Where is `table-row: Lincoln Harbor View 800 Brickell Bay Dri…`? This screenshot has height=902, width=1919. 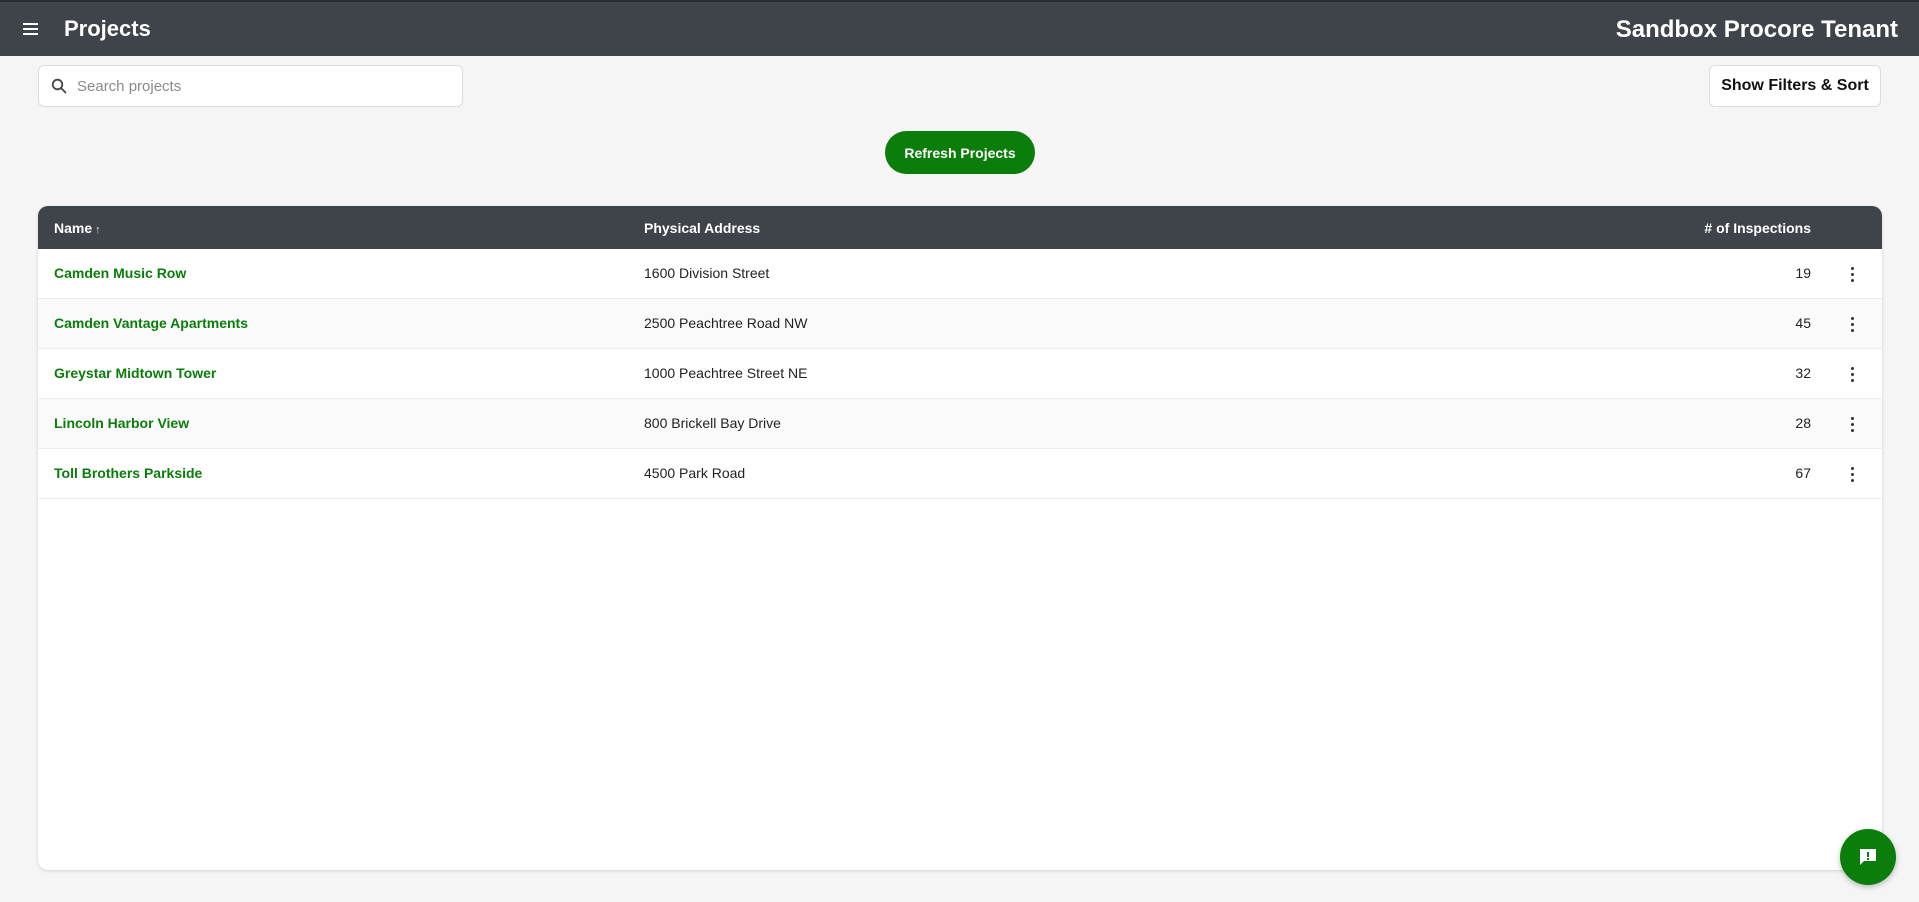
table-row: Lincoln Harbor View 800 Brickell Bay Dri… is located at coordinates (960, 424).